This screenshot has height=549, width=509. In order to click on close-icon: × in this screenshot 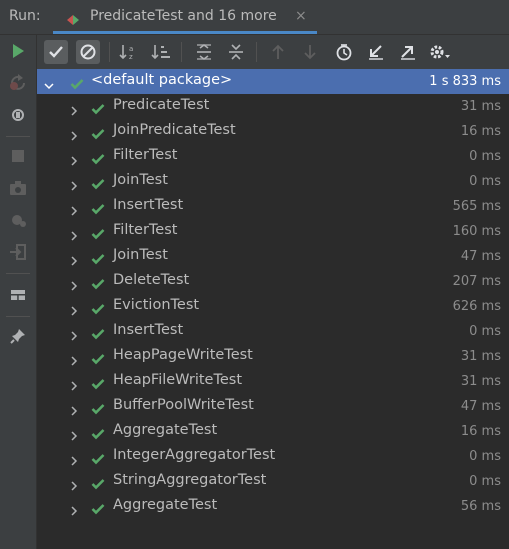, I will do `click(301, 16)`.